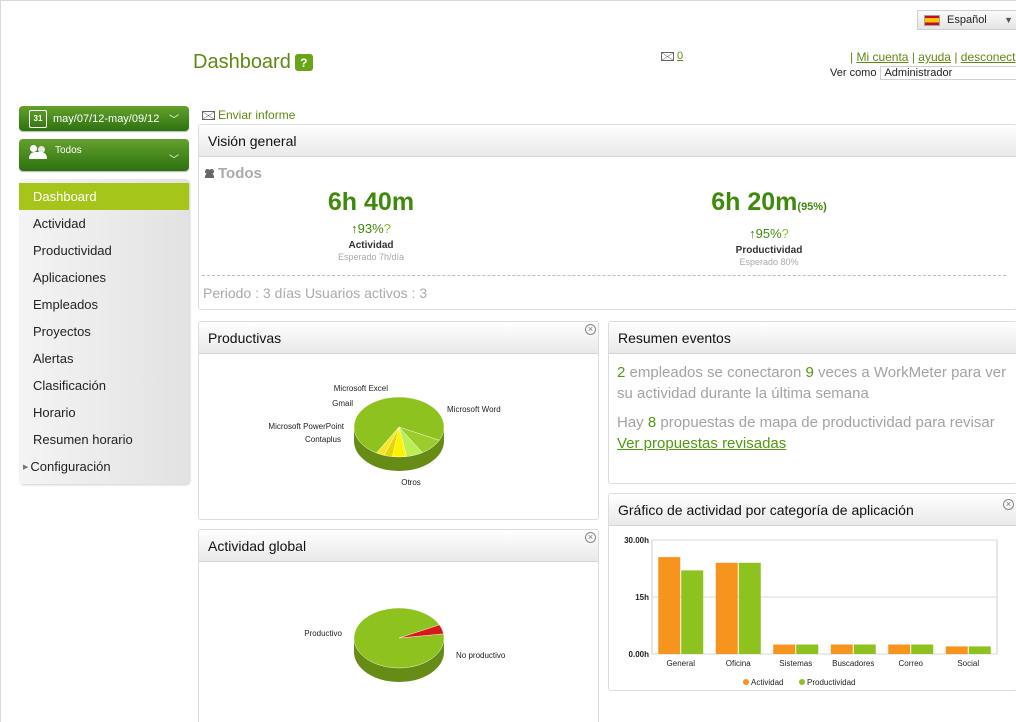 This screenshot has height=722, width=1016. Describe the element at coordinates (240, 173) in the screenshot. I see `overview-users-label: Todos` at that location.